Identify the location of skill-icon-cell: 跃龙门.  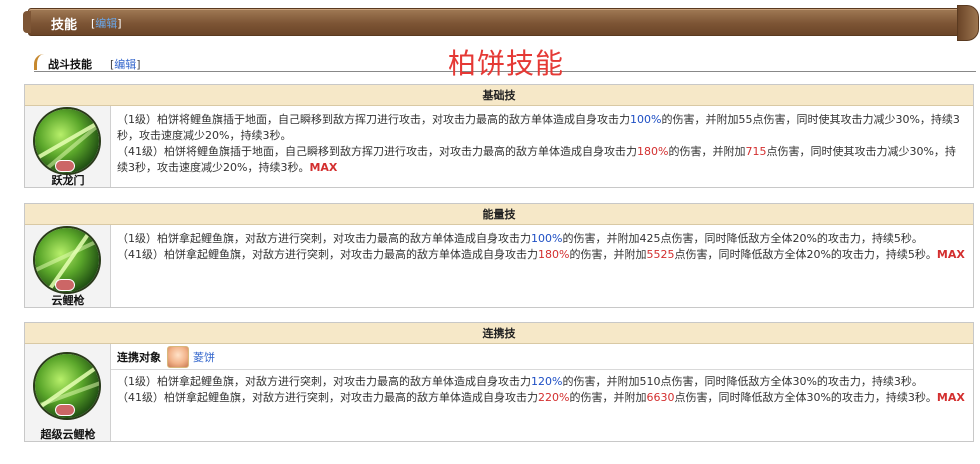
(68, 146).